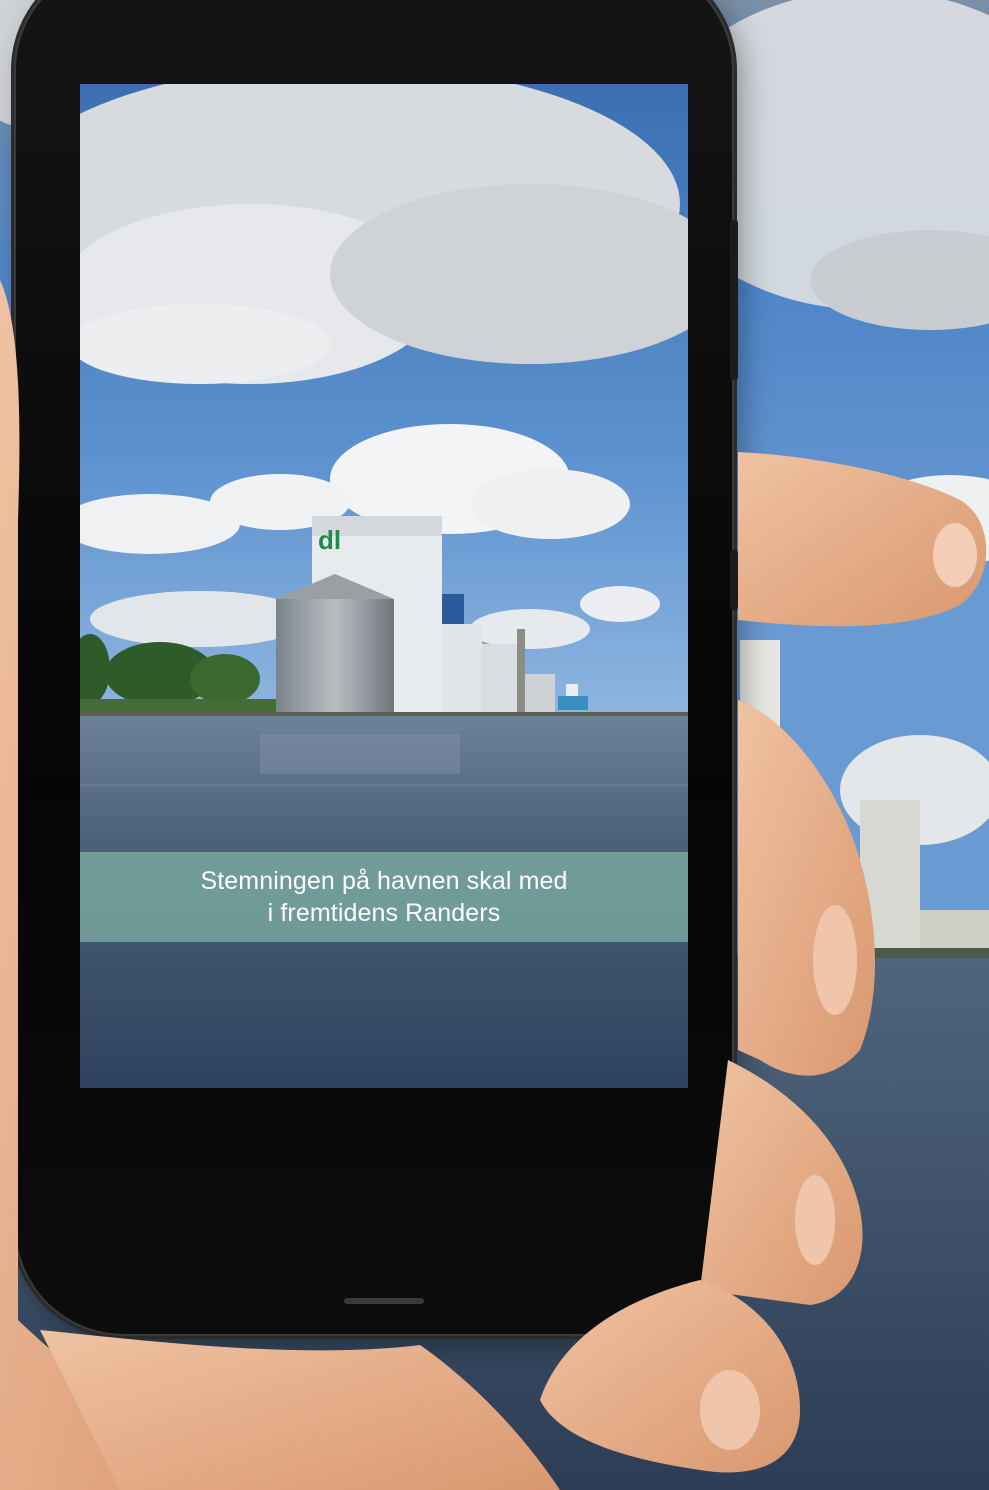 The width and height of the screenshot is (989, 1490). I want to click on volume-button, so click(734, 300).